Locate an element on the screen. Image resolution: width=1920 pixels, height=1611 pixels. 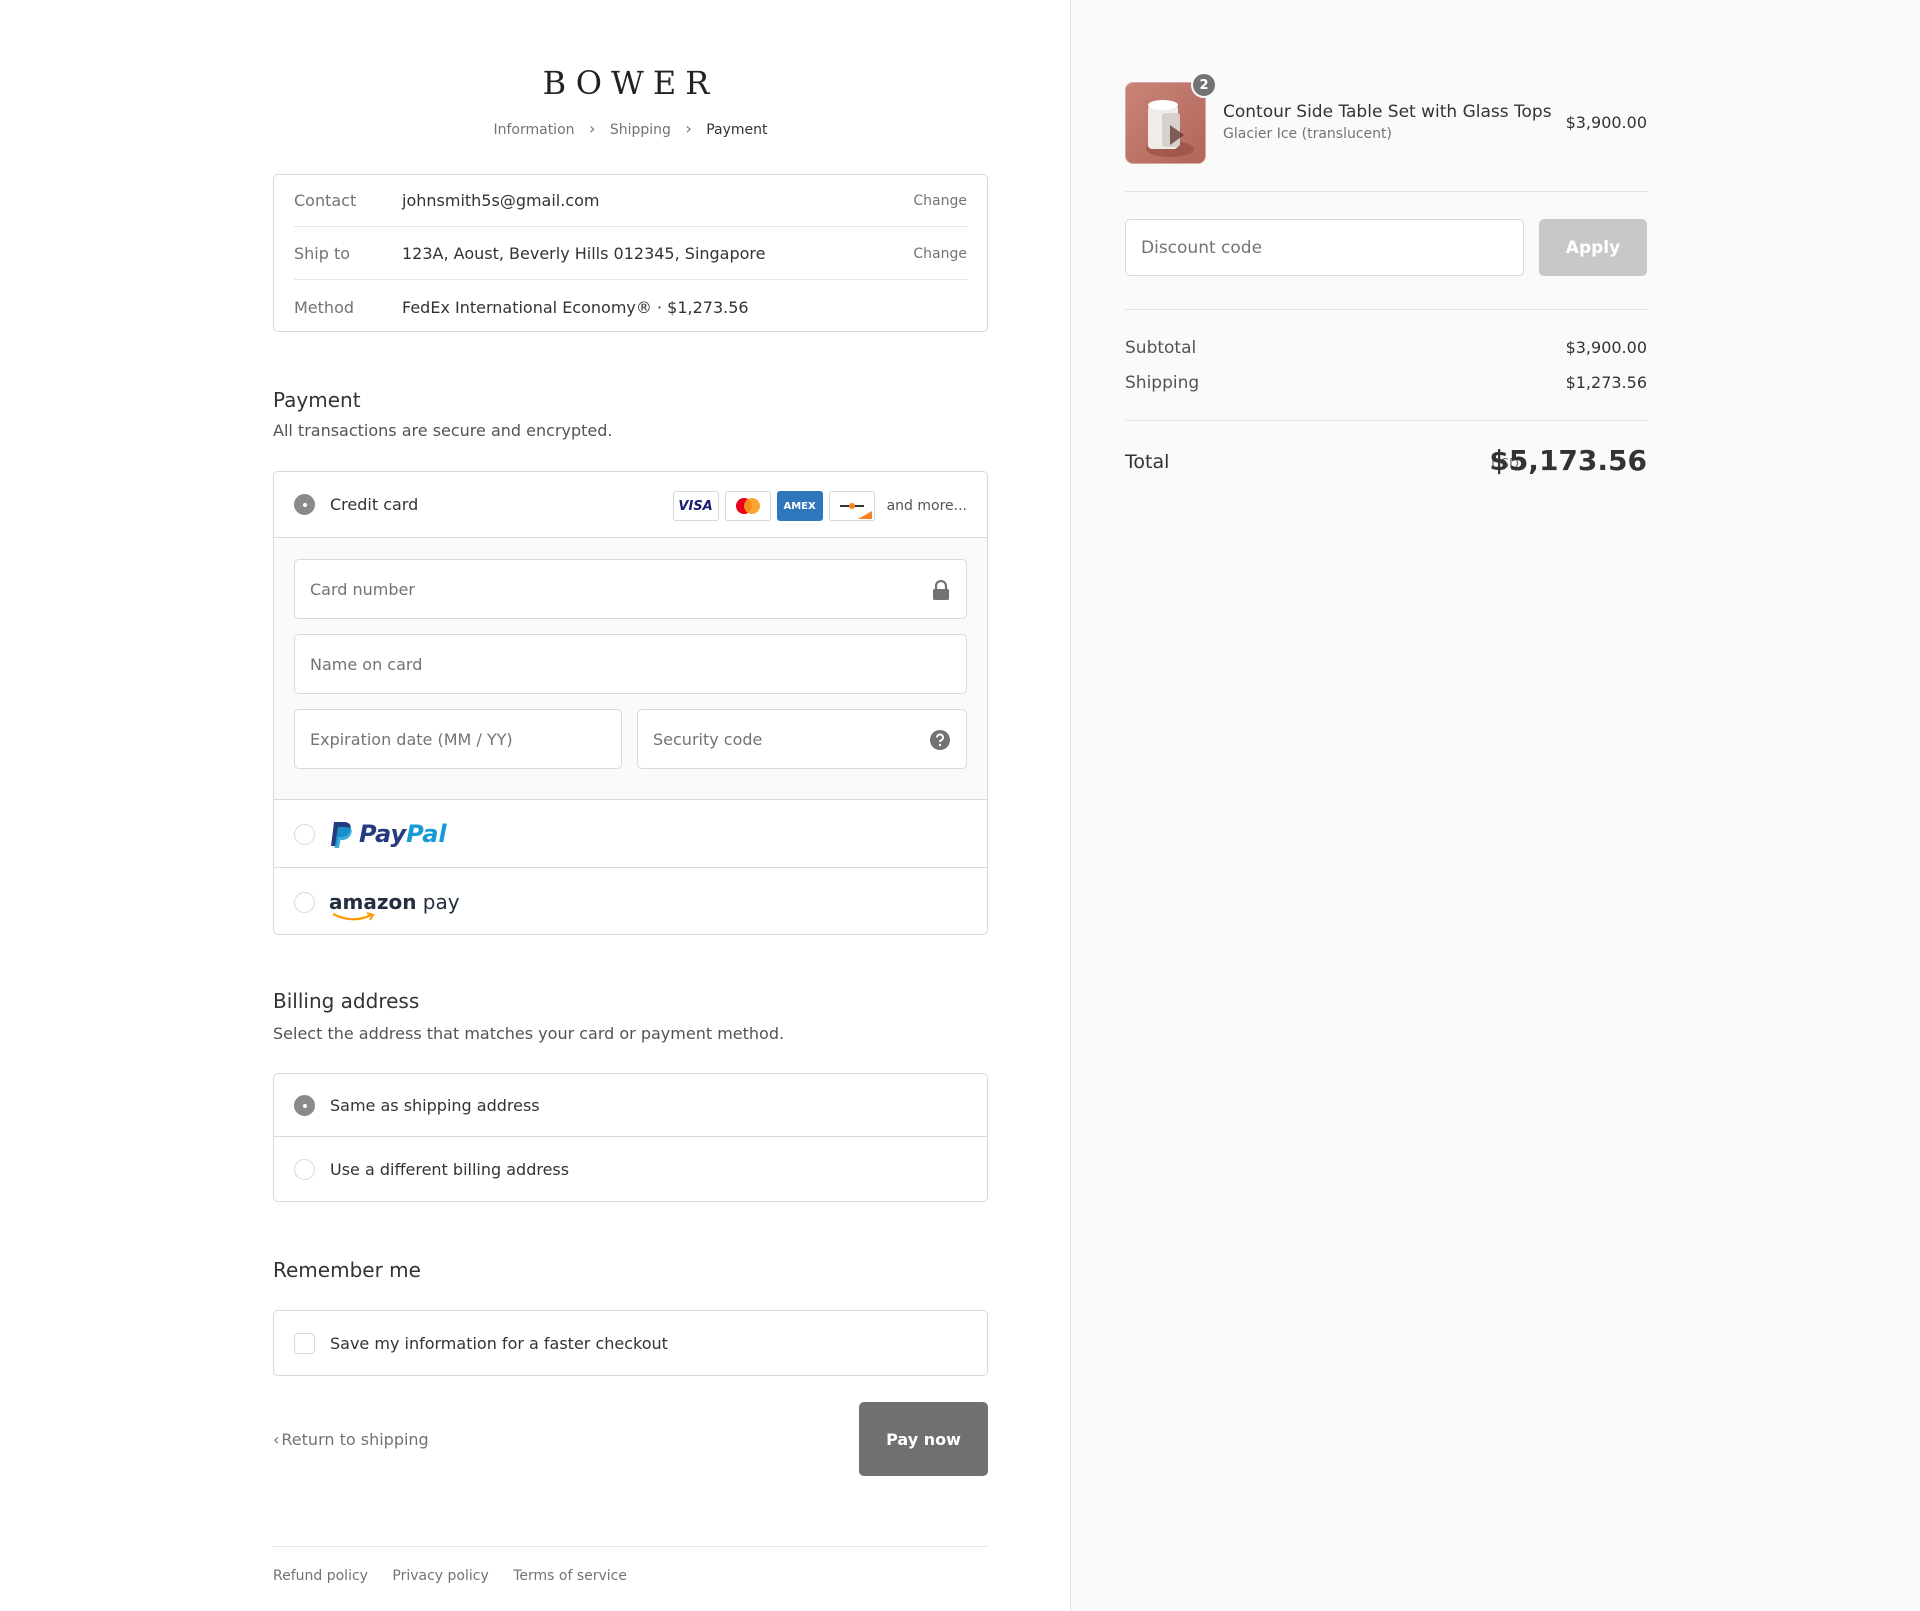
review-label: Method is located at coordinates (324, 307).